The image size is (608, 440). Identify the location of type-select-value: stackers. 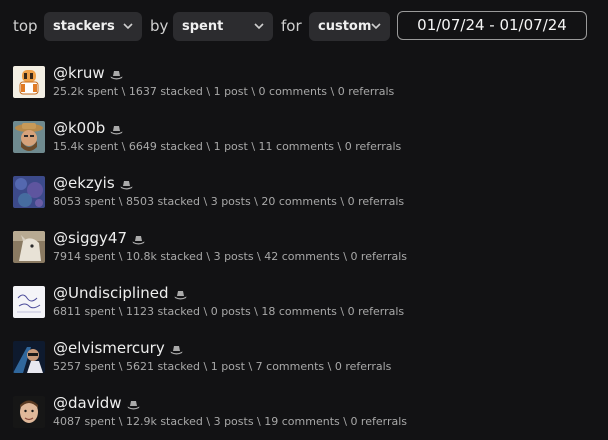
(84, 26).